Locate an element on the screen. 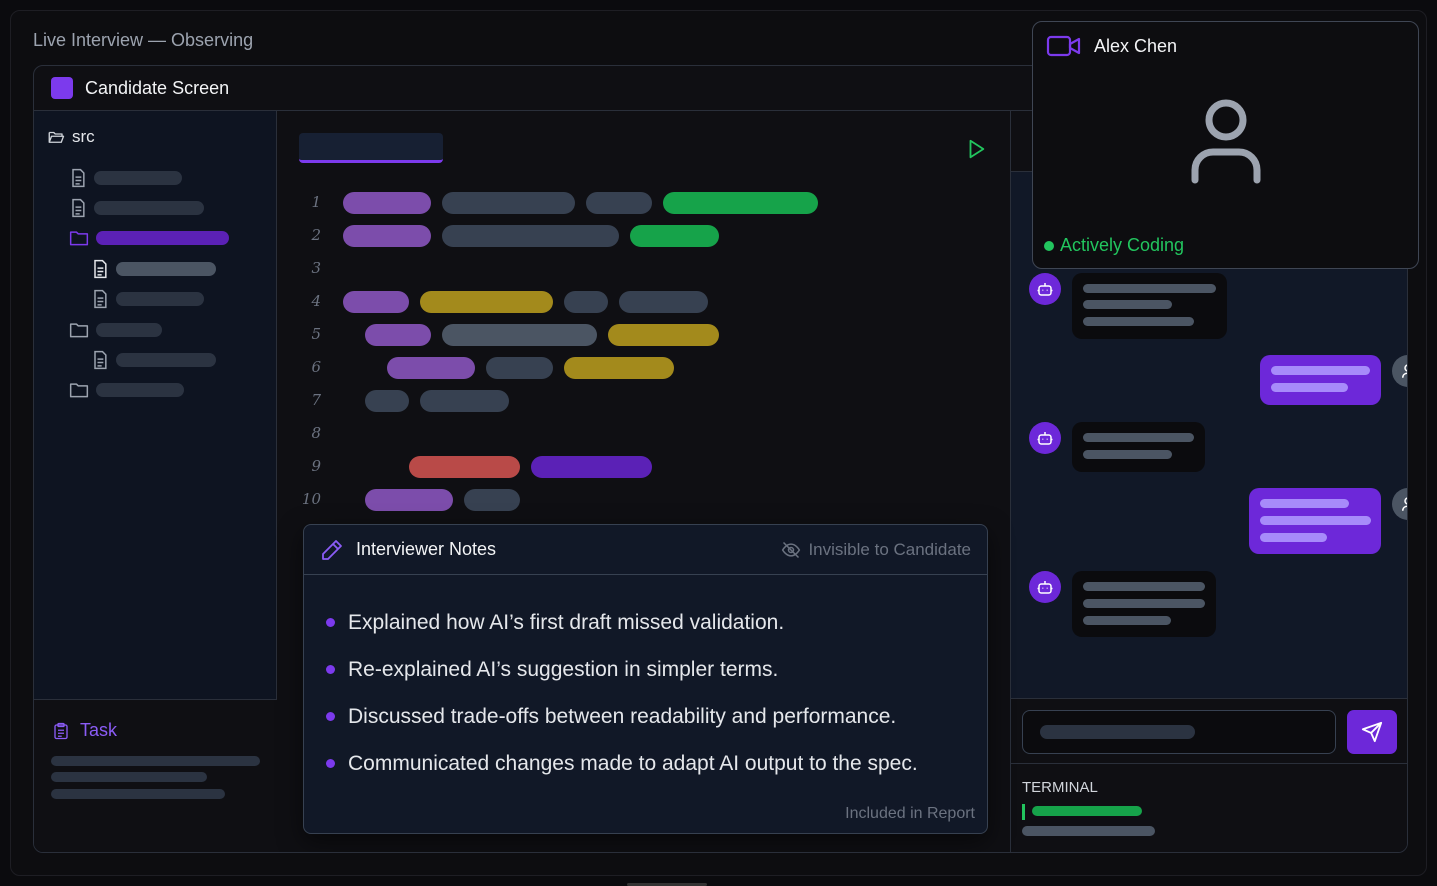  pencil-icon is located at coordinates (332, 549).